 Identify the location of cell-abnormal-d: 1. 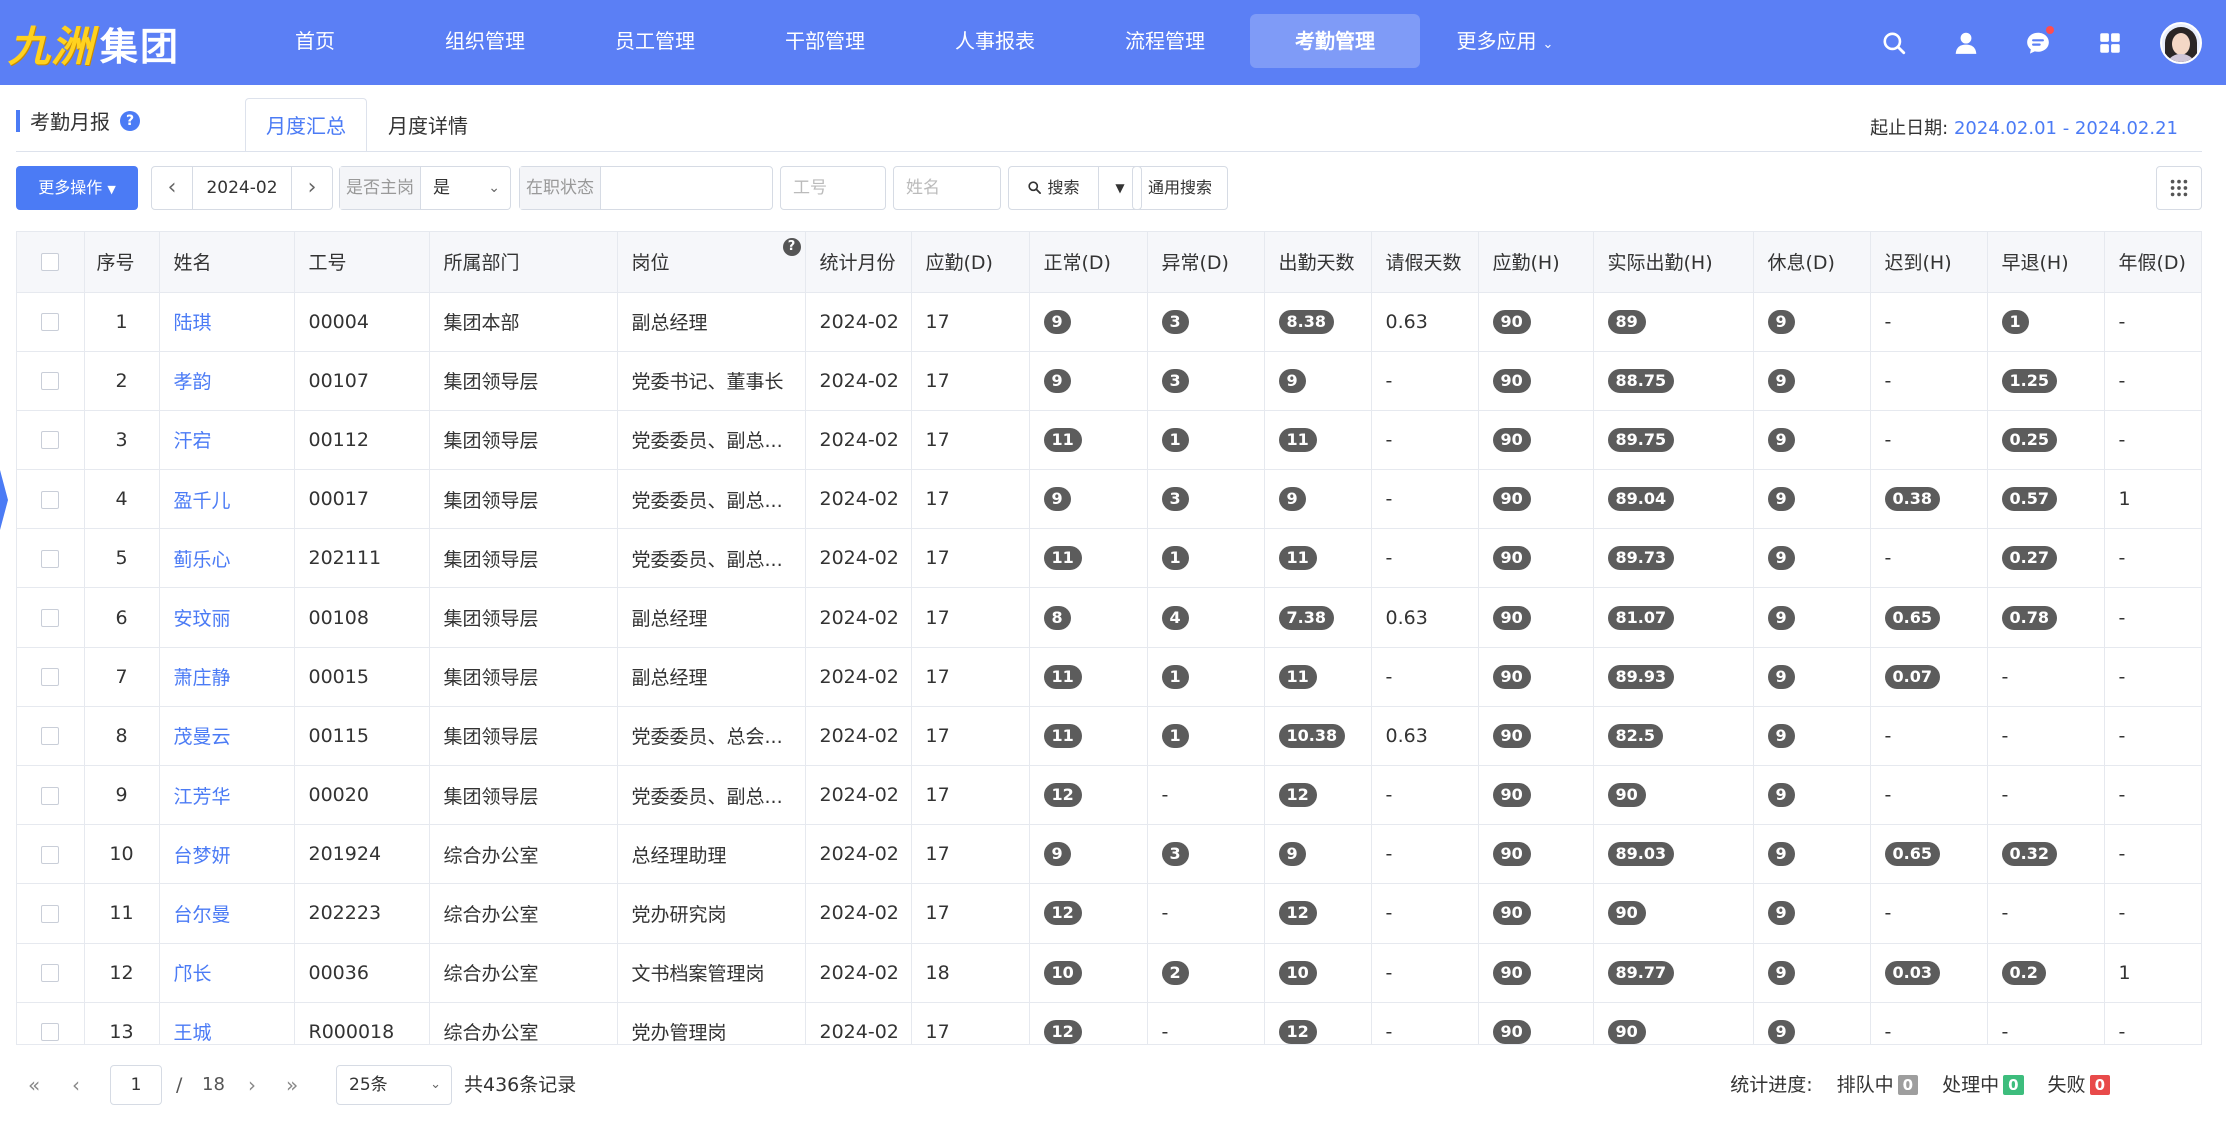
(1206, 677).